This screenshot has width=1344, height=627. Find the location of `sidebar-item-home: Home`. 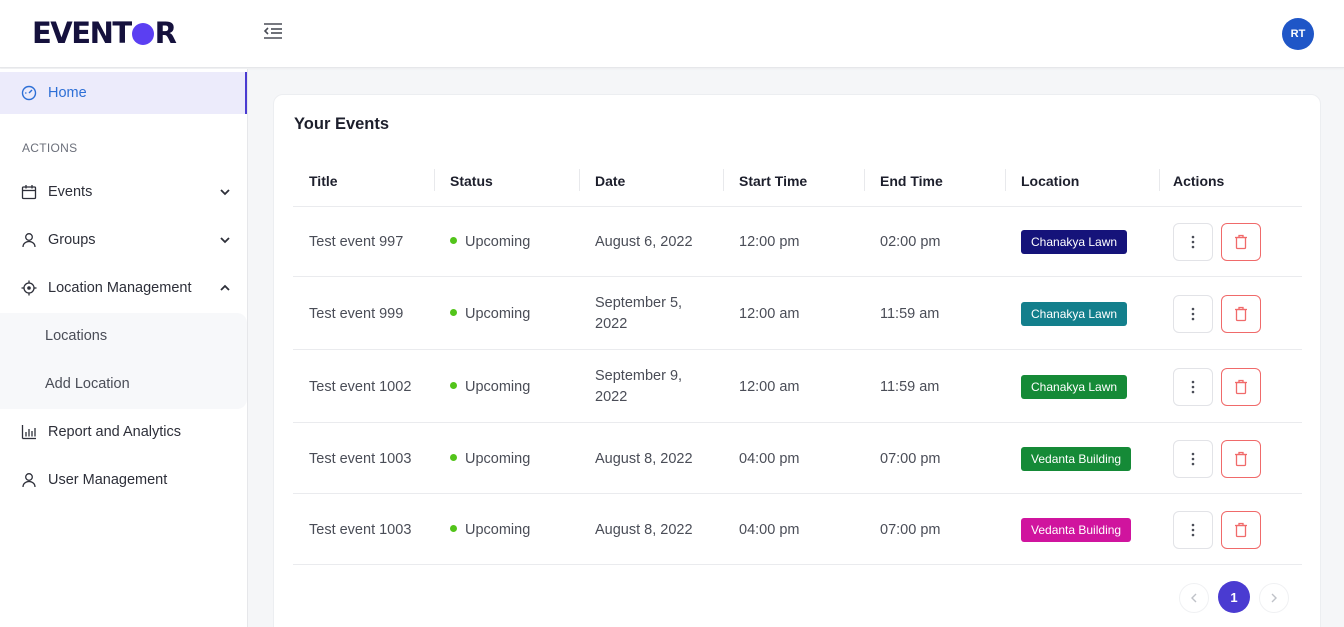

sidebar-item-home: Home is located at coordinates (123, 93).